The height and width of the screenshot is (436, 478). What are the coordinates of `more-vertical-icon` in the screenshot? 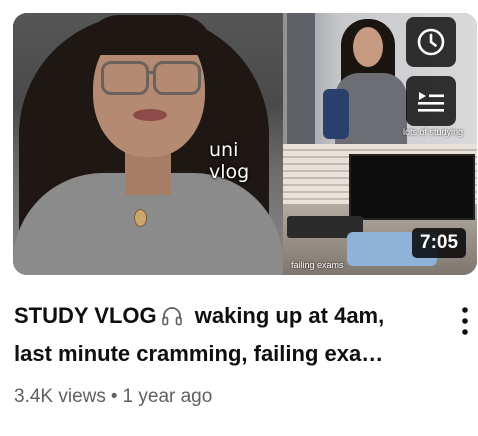 It's located at (465, 321).